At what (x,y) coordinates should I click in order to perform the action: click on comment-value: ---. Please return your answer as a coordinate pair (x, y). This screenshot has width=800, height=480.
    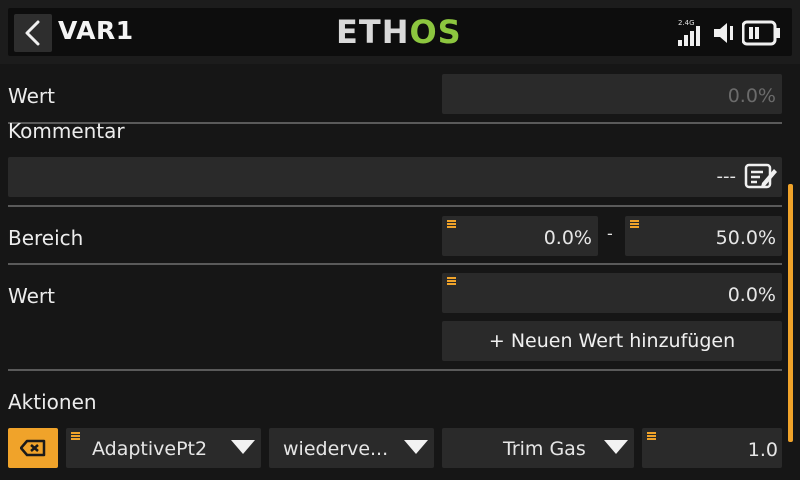
    Looking at the image, I should click on (726, 176).